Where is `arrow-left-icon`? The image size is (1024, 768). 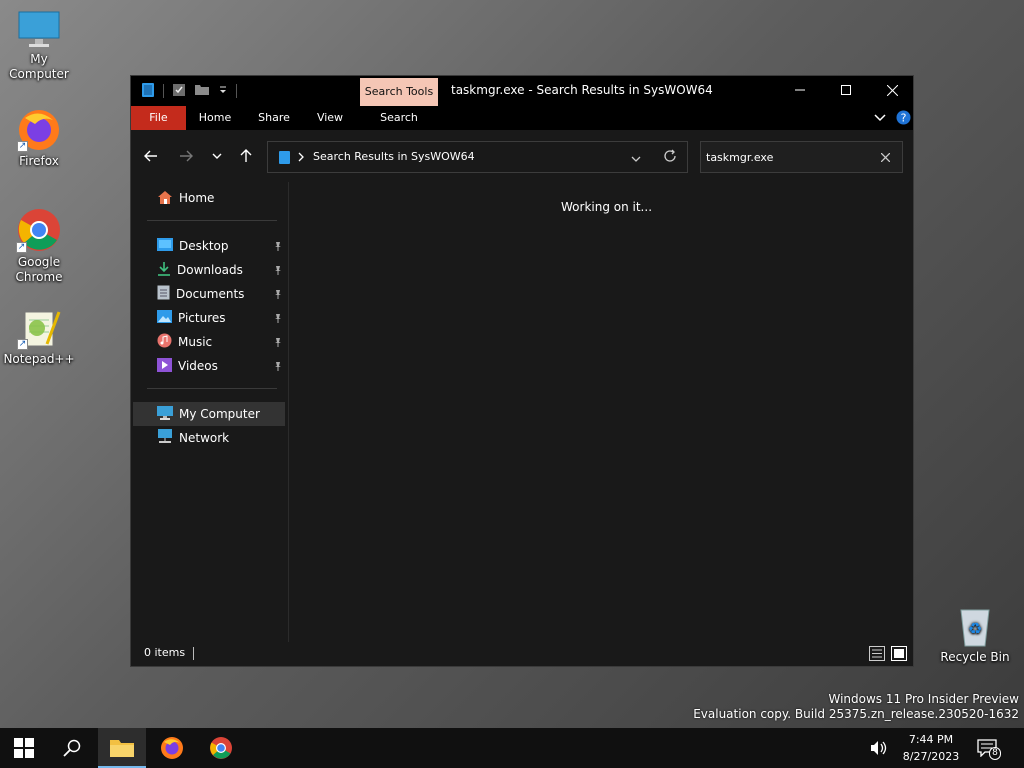
arrow-left-icon is located at coordinates (150, 156).